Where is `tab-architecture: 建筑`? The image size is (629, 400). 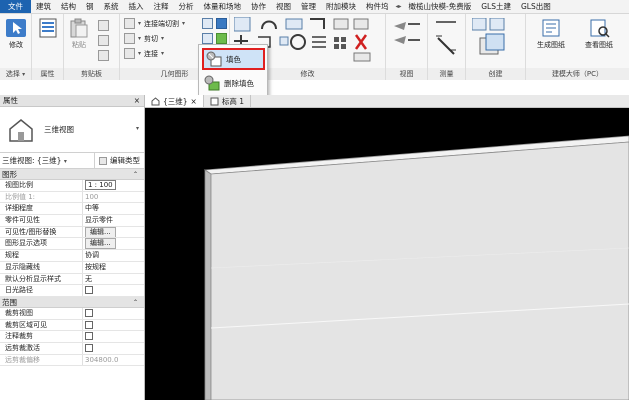
tab-architecture: 建筑 is located at coordinates (43, 6).